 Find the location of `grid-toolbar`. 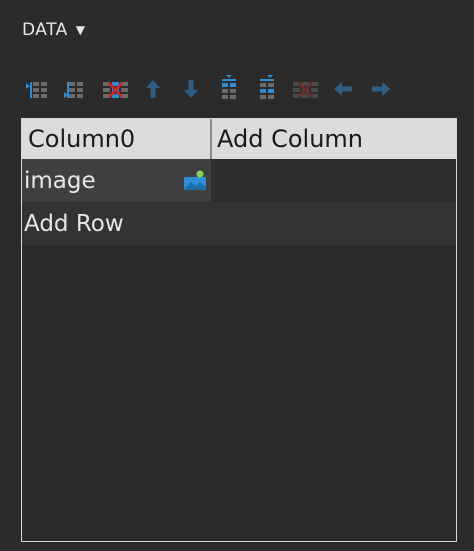

grid-toolbar is located at coordinates (214, 89).